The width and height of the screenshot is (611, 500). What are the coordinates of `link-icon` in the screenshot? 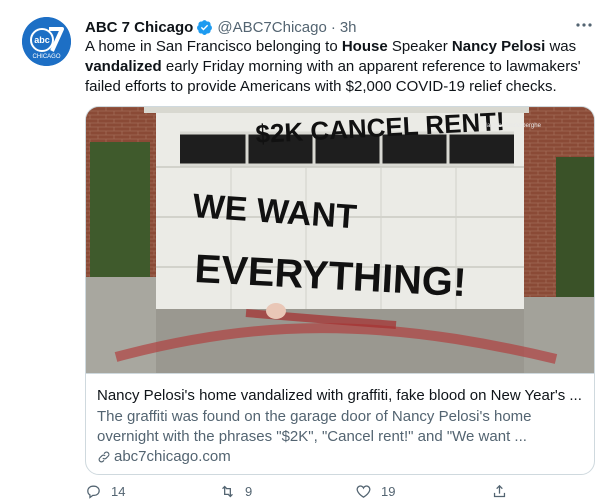 It's located at (104, 456).